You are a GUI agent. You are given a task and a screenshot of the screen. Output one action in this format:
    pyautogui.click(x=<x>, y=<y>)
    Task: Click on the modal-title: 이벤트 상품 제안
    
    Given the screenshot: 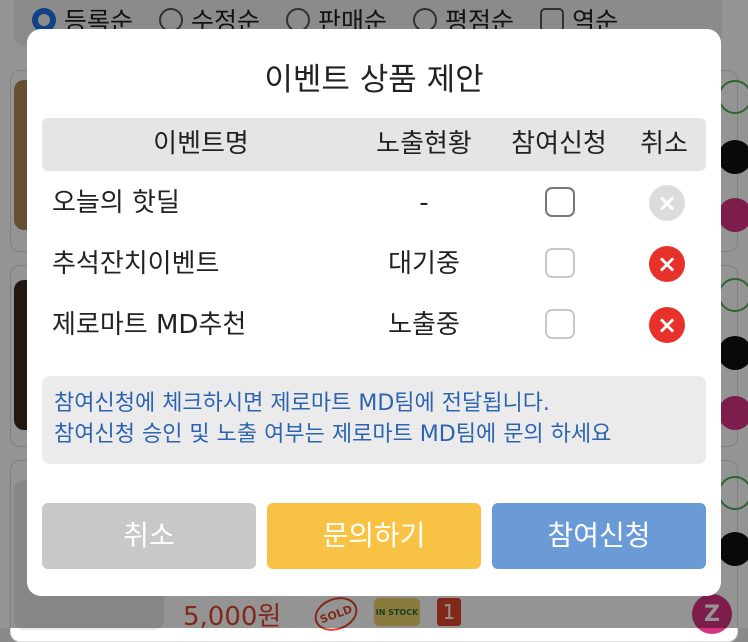 What is the action you would take?
    pyautogui.click(x=374, y=80)
    